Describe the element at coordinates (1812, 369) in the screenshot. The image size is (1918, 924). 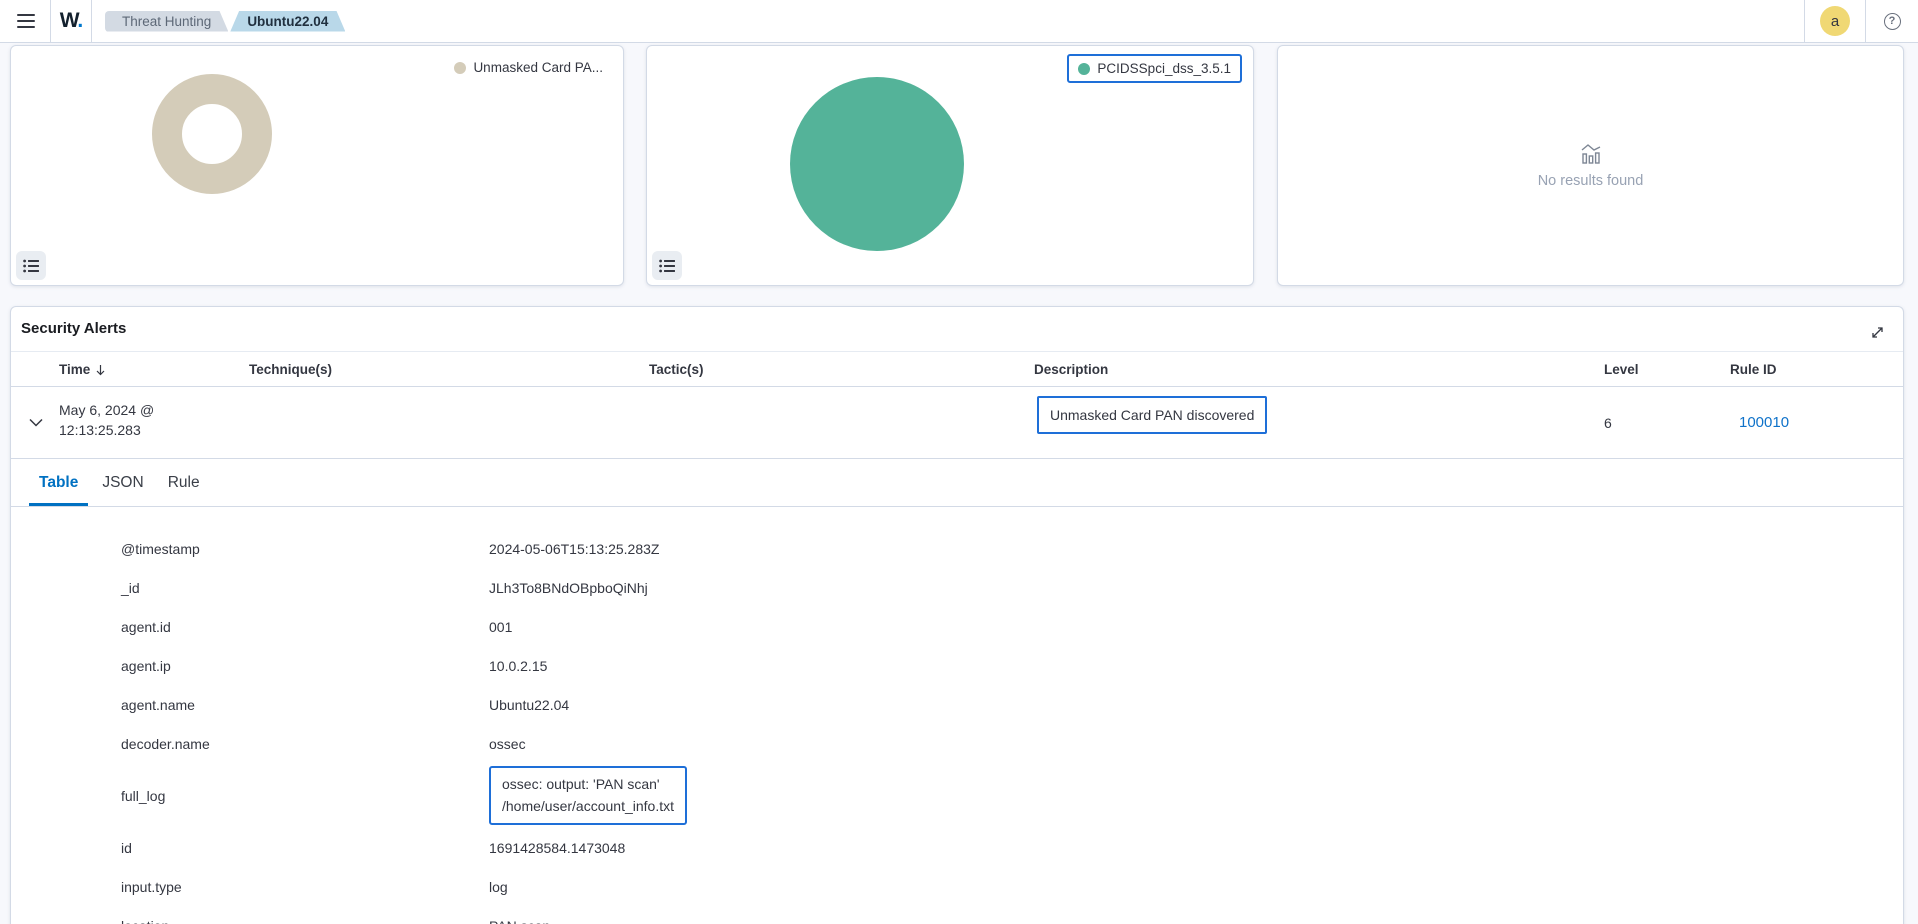
I see `column-header-rule-id: Rule ID` at that location.